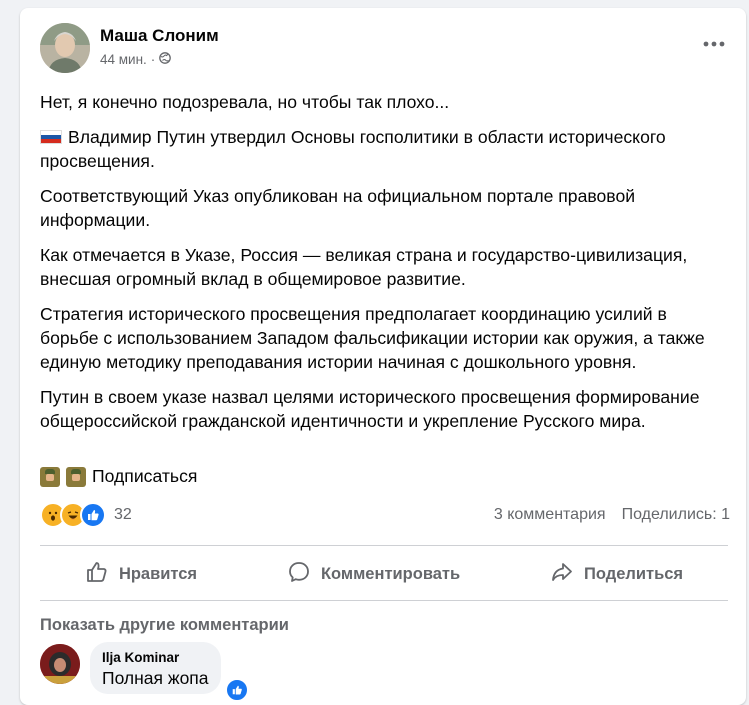  I want to click on globe-icon, so click(165, 59).